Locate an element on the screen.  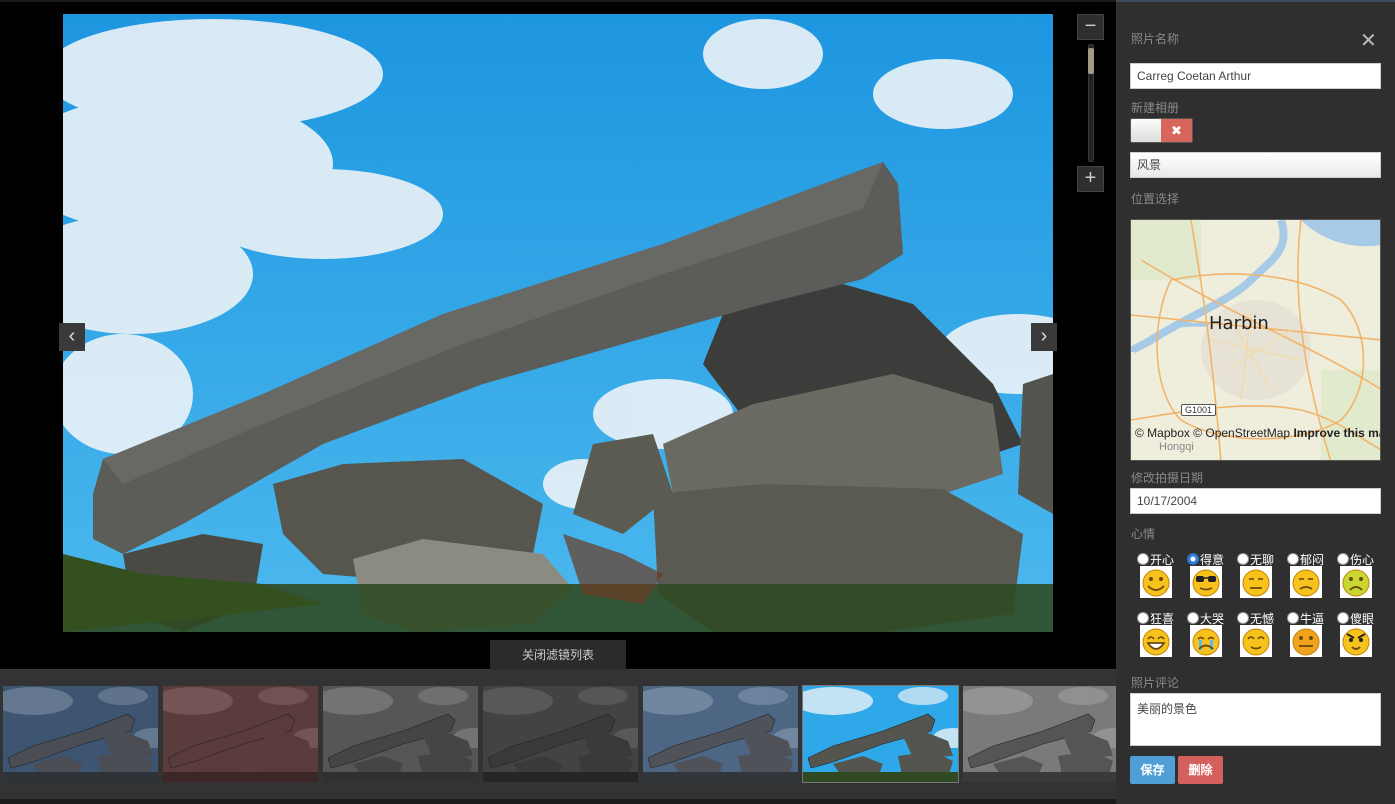
mood-option: 郁闷 is located at coordinates (1307, 577).